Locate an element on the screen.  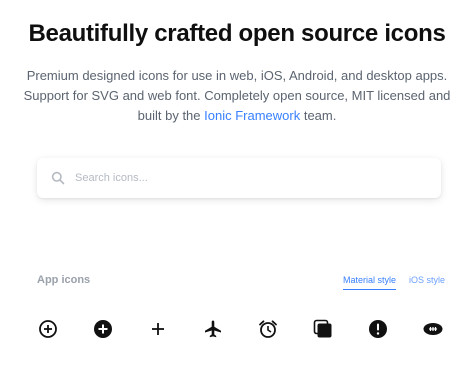
alert-circle-icon is located at coordinates (378, 329).